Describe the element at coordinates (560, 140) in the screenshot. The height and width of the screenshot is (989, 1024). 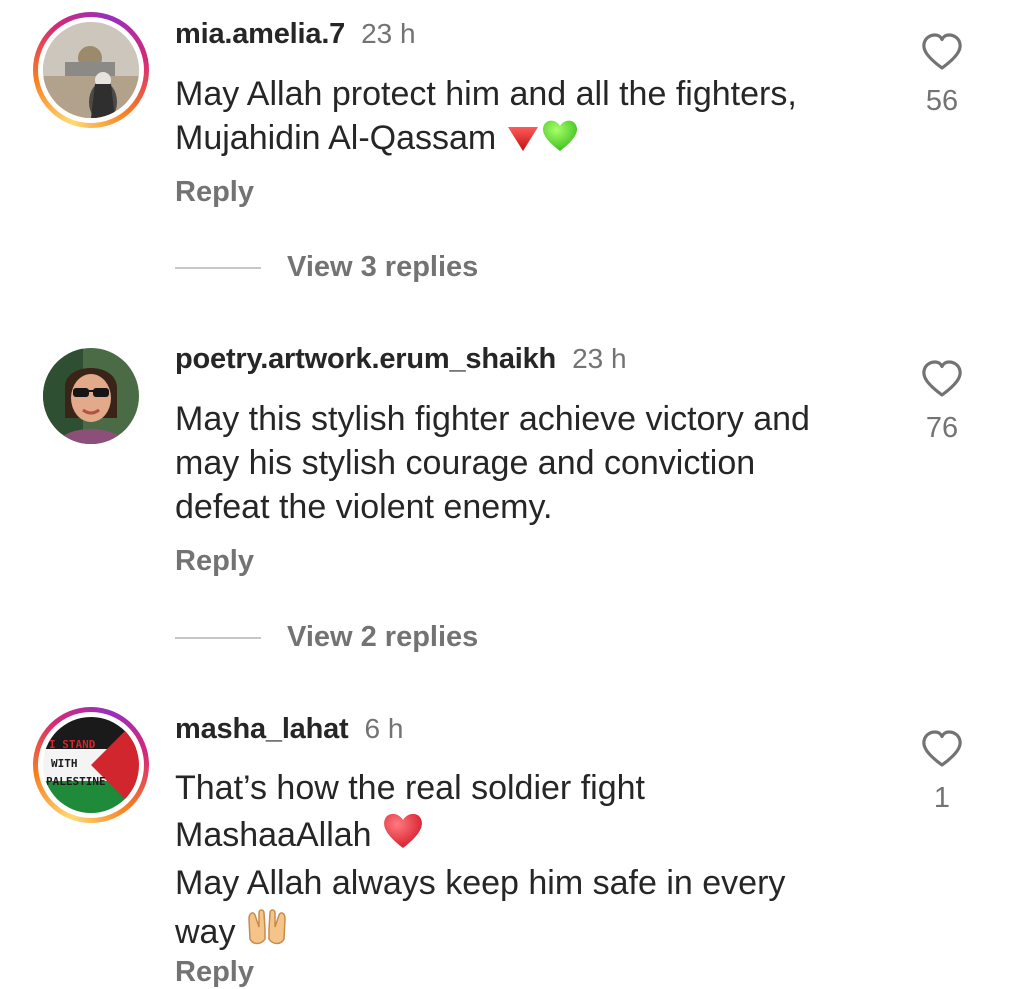
I see `green-heart-icon` at that location.